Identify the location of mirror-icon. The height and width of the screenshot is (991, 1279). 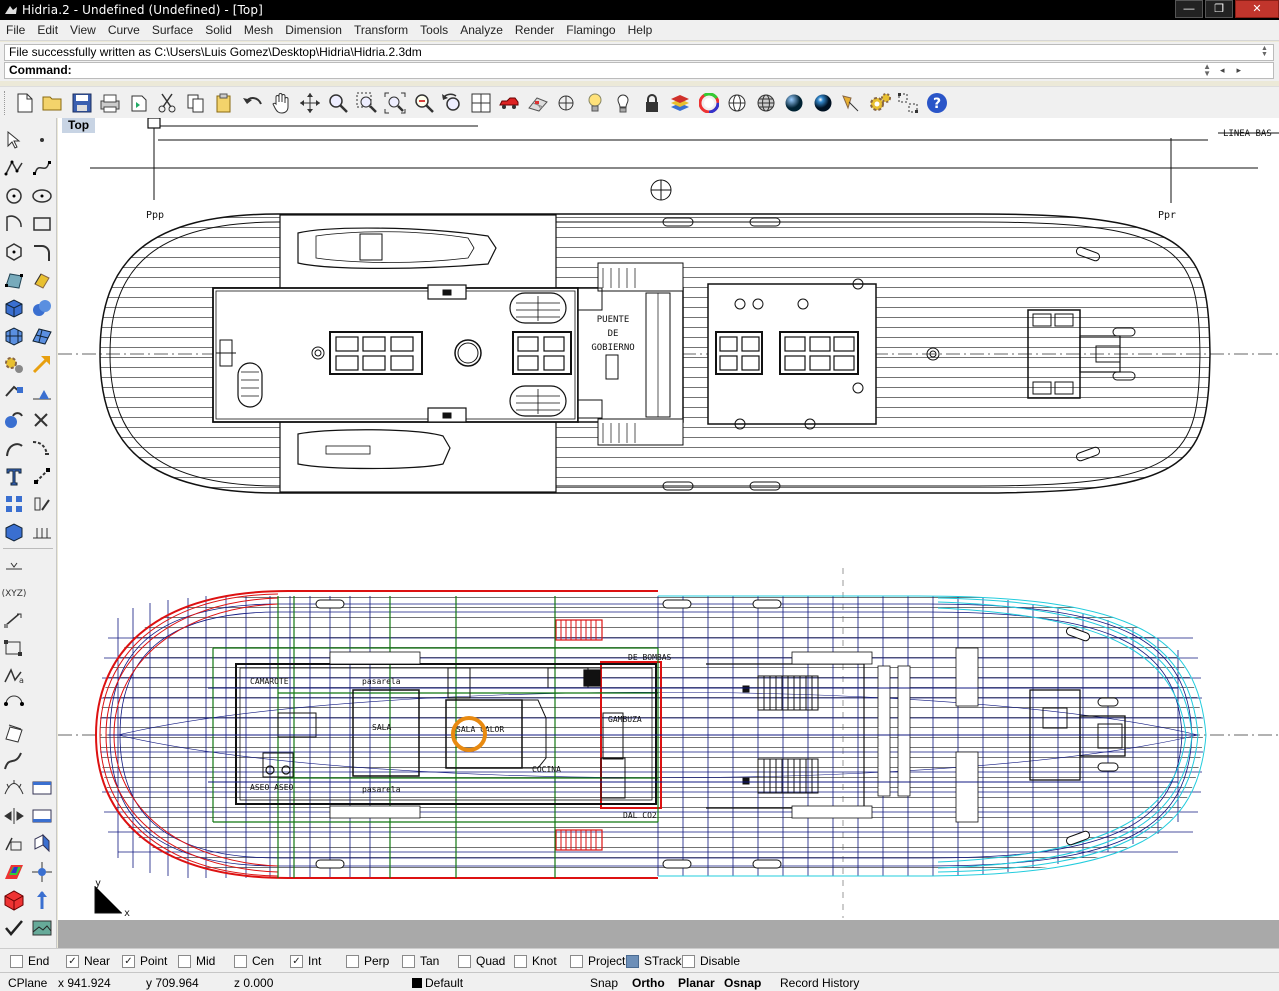
(14, 816).